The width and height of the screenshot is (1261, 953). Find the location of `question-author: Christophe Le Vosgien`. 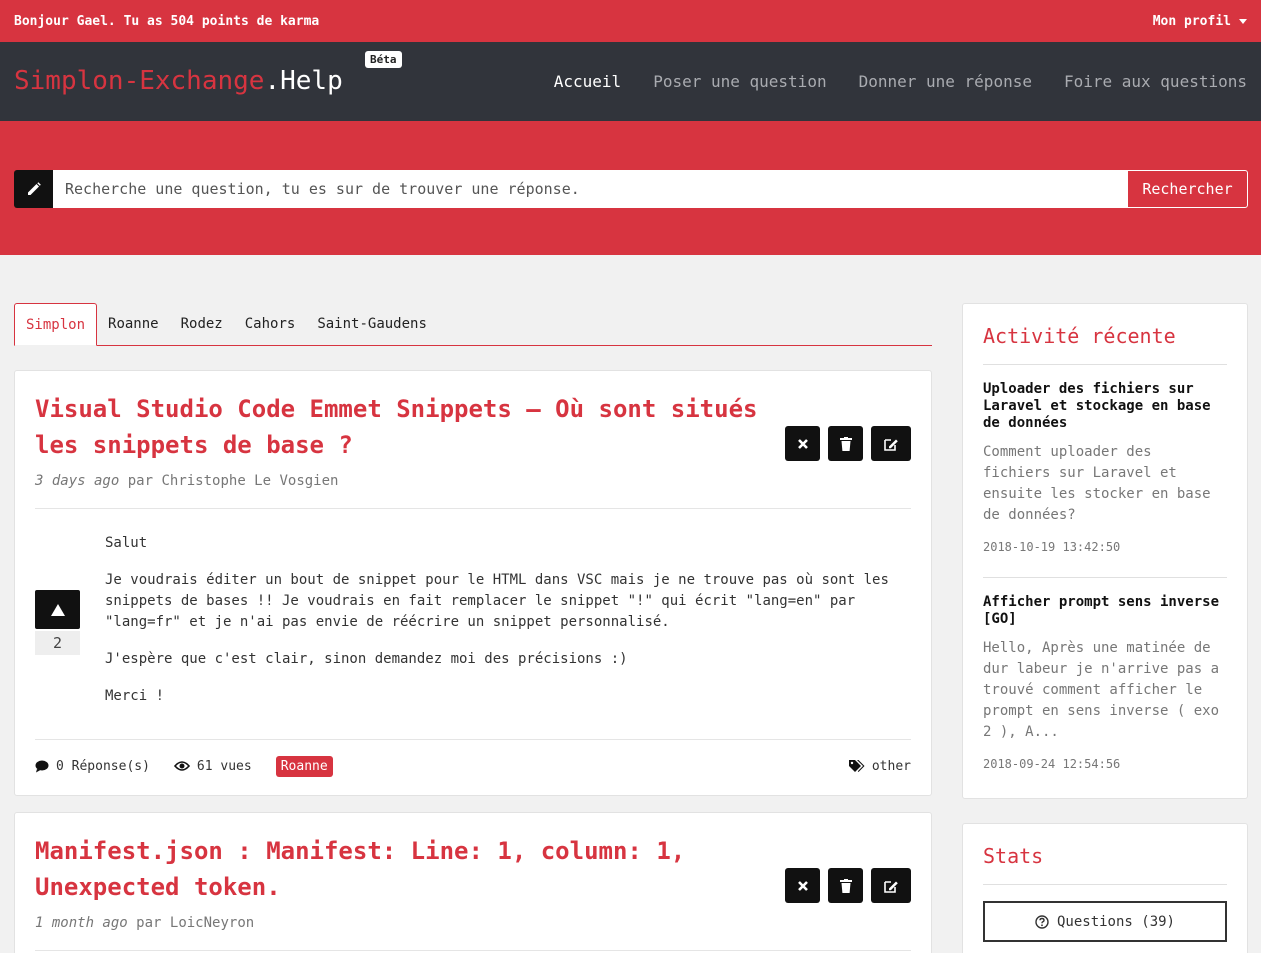

question-author: Christophe Le Vosgien is located at coordinates (249, 481).